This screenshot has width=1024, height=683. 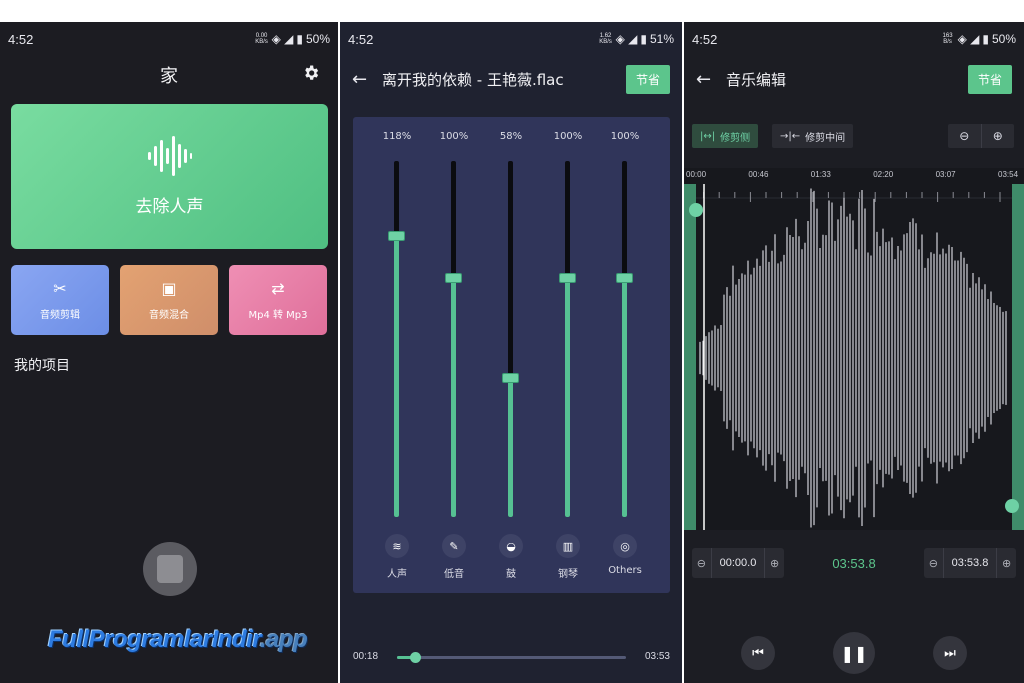 I want to click on skip-forward-icon: ⏭, so click(x=950, y=653).